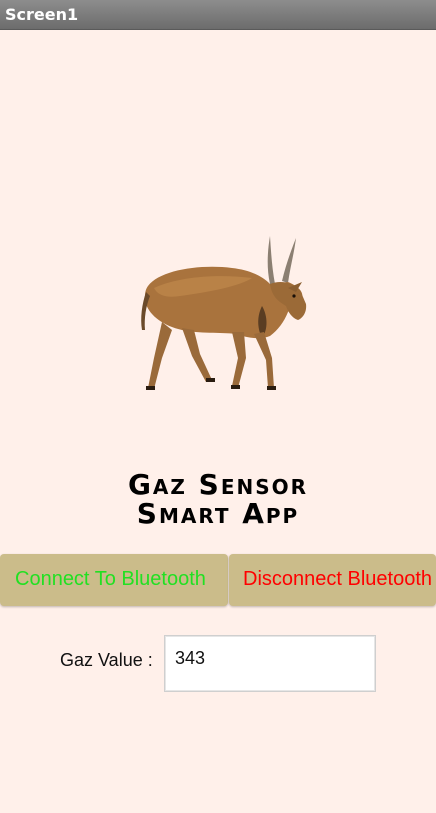 Image resolution: width=436 pixels, height=813 pixels. Describe the element at coordinates (218, 484) in the screenshot. I see `app-title-line-1: Gaz Sensor` at that location.